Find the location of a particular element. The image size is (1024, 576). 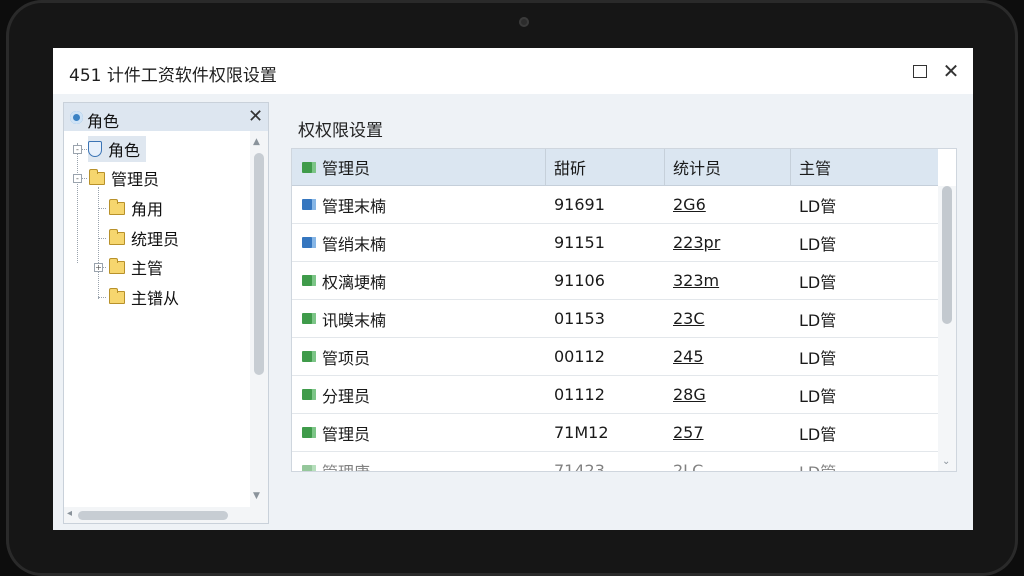

tree-item-jiaoyong: 角用 is located at coordinates (136, 208).